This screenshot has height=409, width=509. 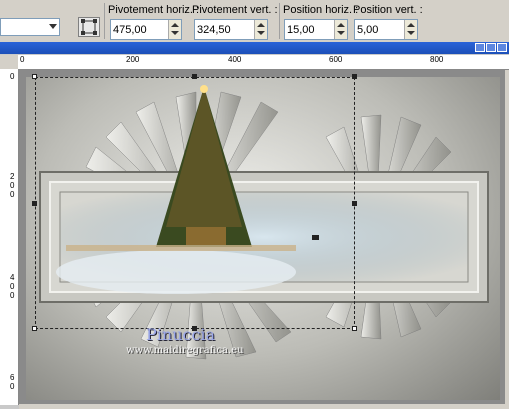 I want to click on pivot-vertical-input-box, so click(x=231, y=29).